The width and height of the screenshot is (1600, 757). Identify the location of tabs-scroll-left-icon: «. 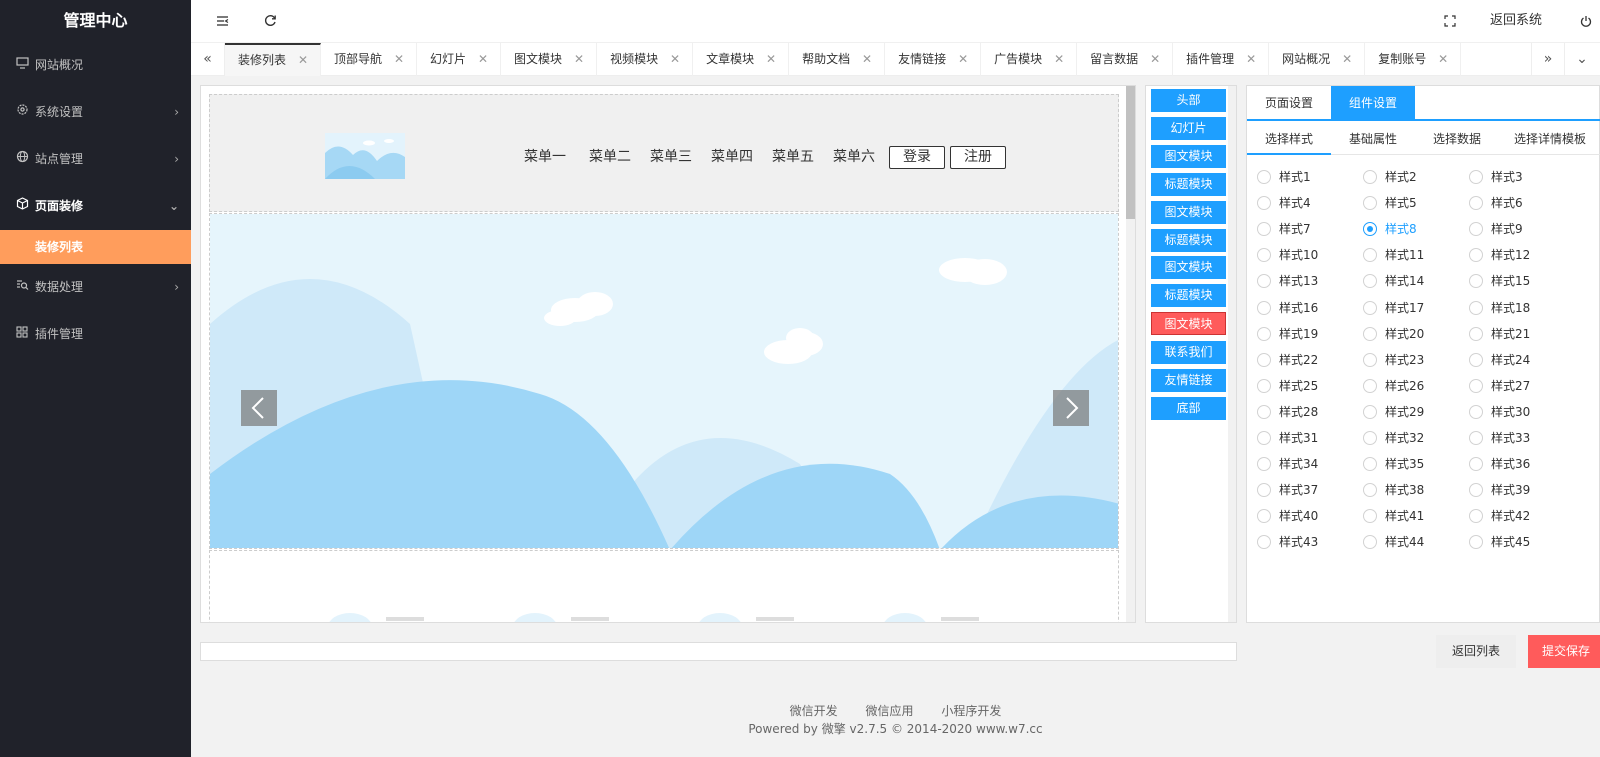
(208, 59).